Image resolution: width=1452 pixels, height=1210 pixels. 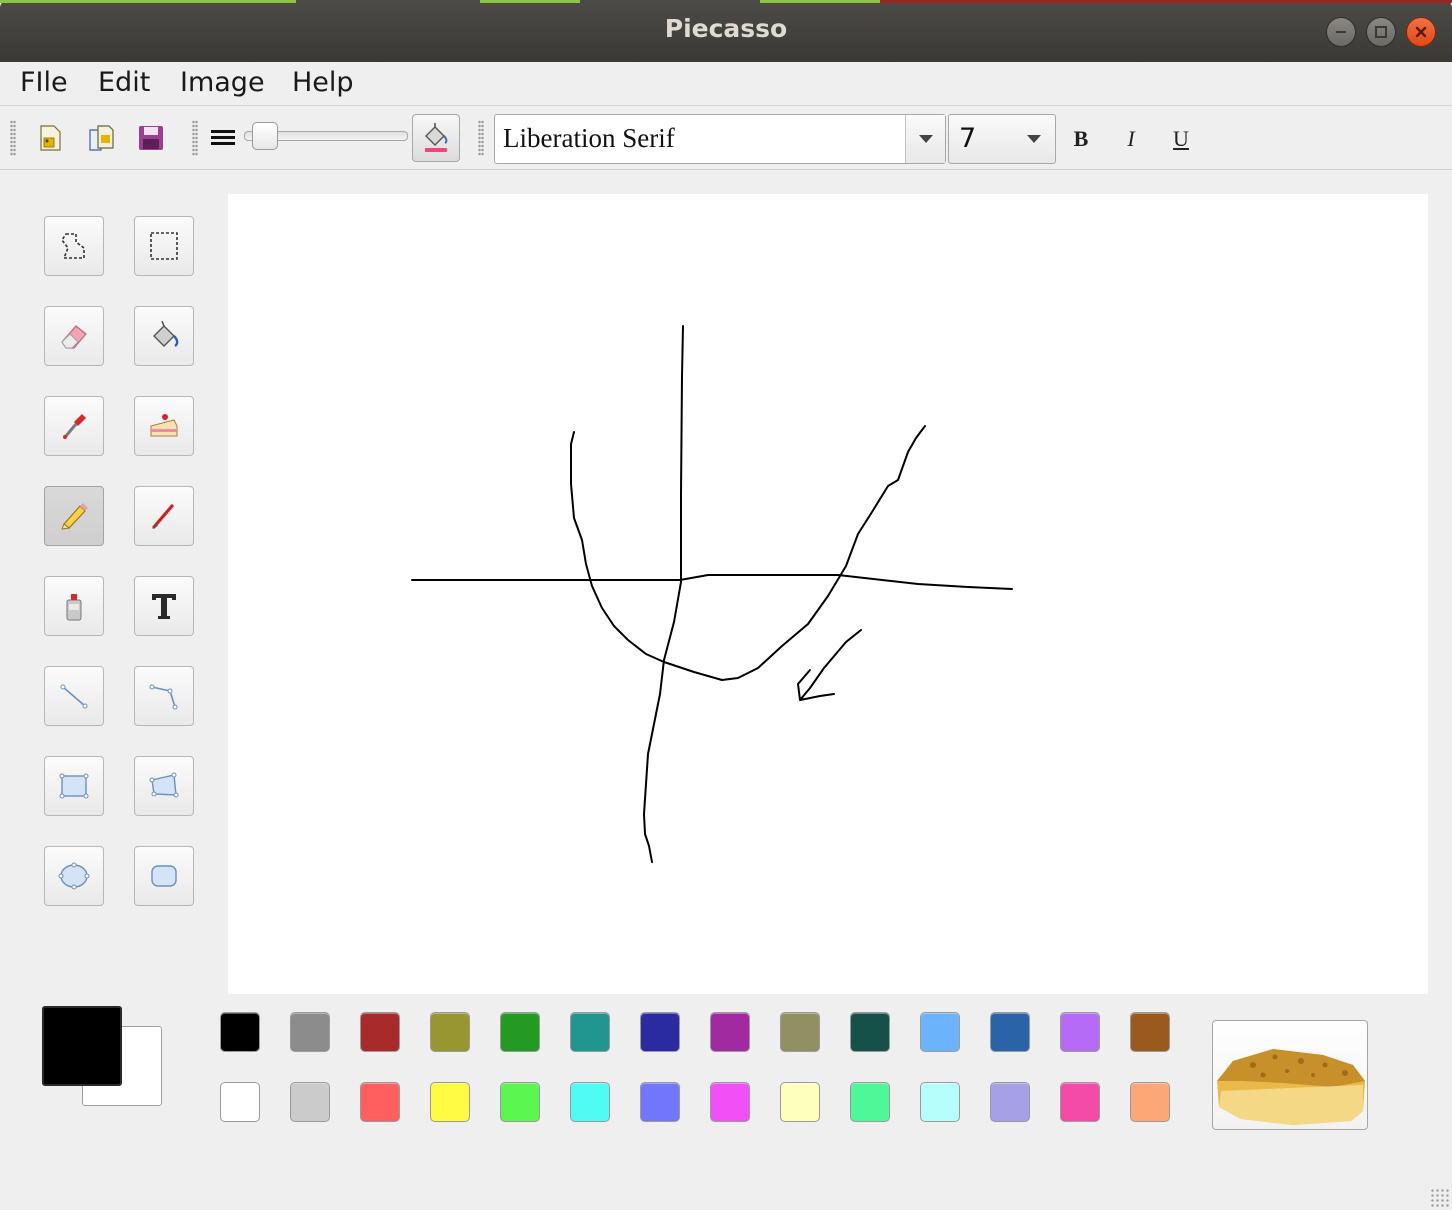 What do you see at coordinates (44, 82) in the screenshot?
I see `menu-file: FIle` at bounding box center [44, 82].